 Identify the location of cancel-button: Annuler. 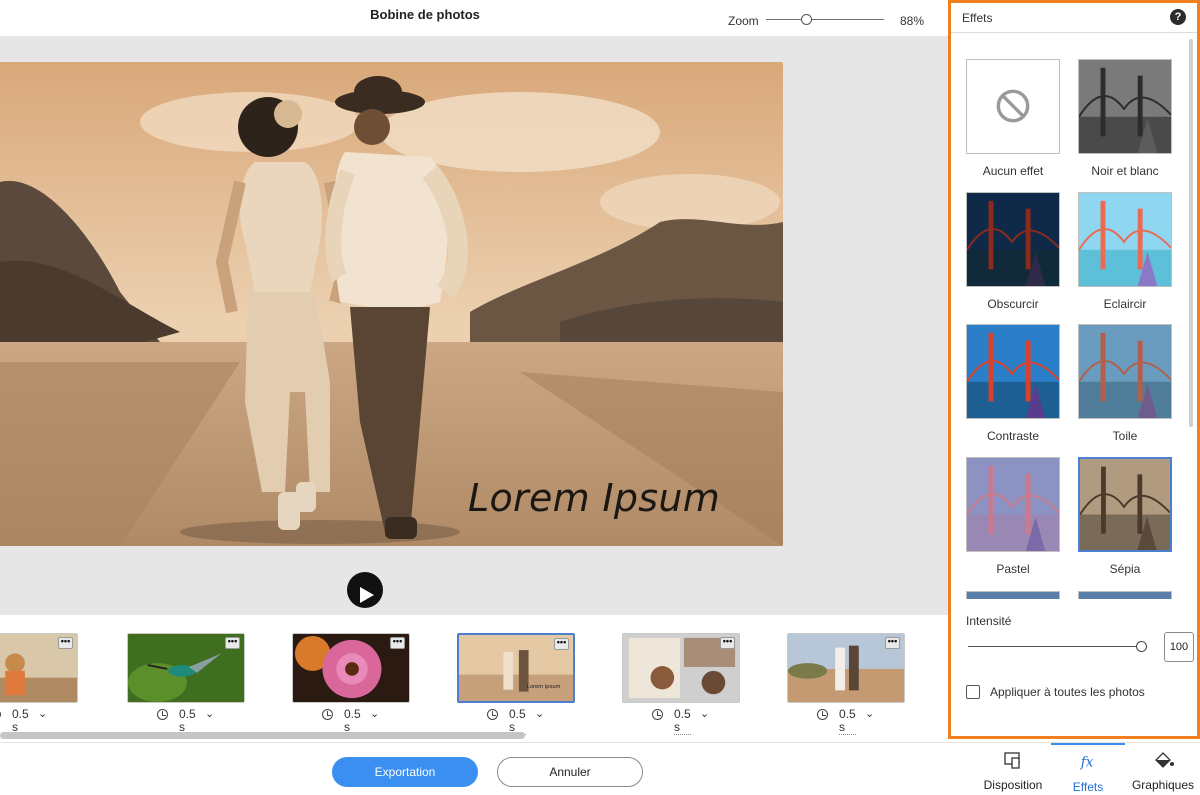
(570, 772).